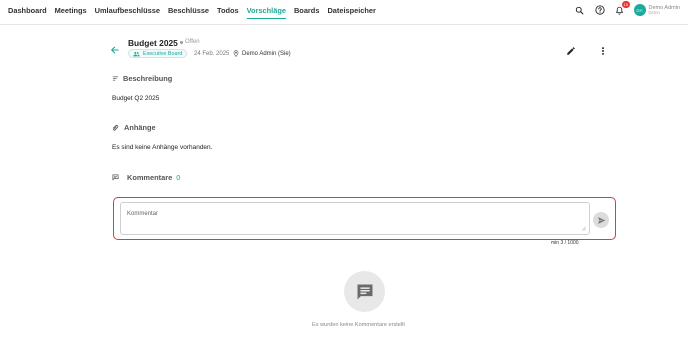  What do you see at coordinates (115, 127) in the screenshot?
I see `attachment-icon` at bounding box center [115, 127].